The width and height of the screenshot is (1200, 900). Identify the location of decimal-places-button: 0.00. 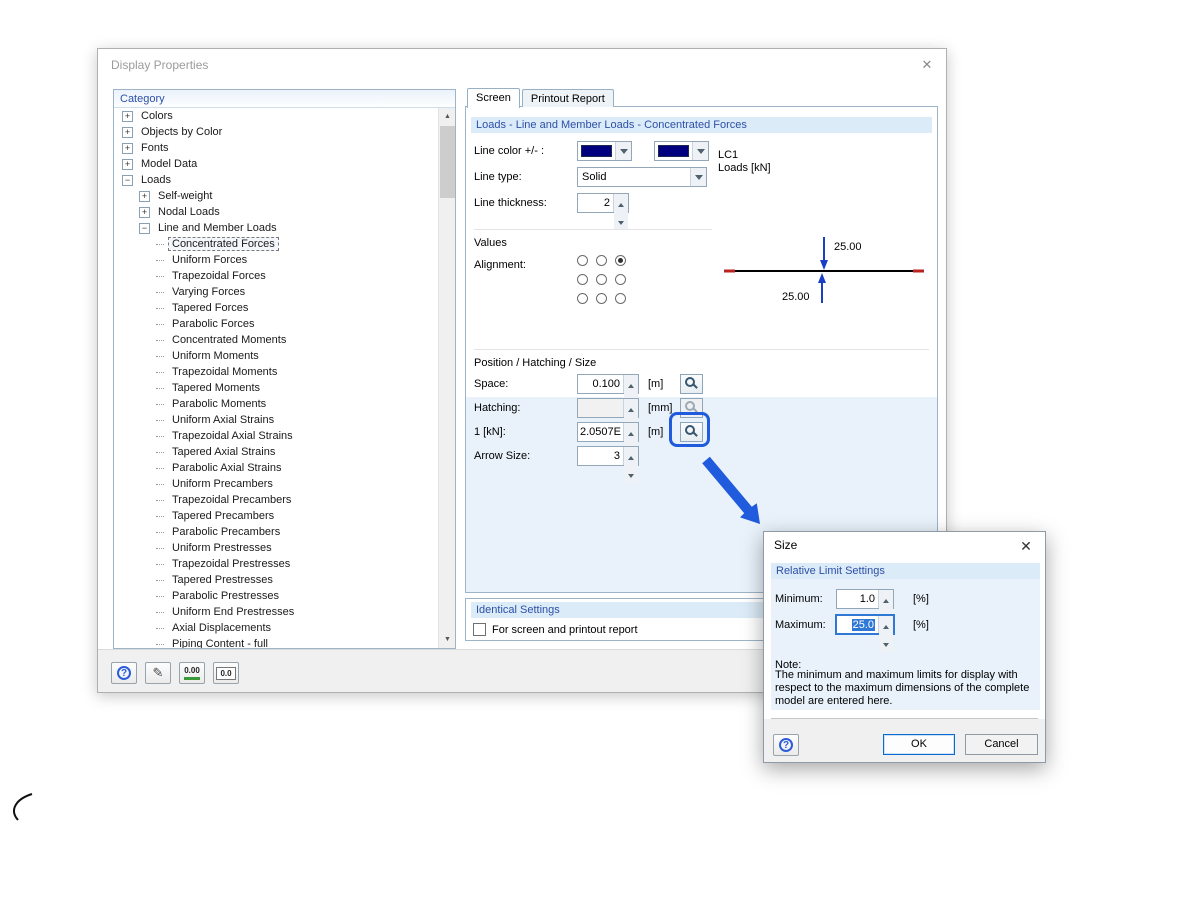
(192, 673).